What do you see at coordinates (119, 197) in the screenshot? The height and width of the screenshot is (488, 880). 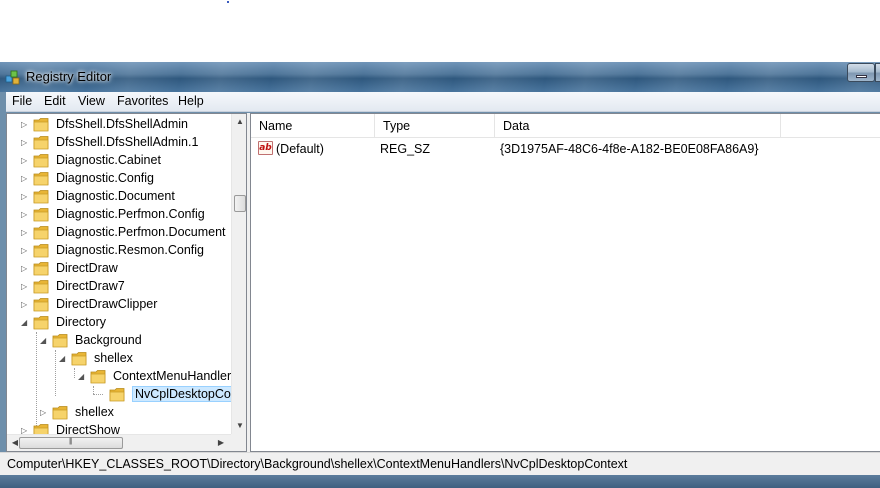 I see `tree-item-diagnostic-document: ▷ Diagnostic.Document` at bounding box center [119, 197].